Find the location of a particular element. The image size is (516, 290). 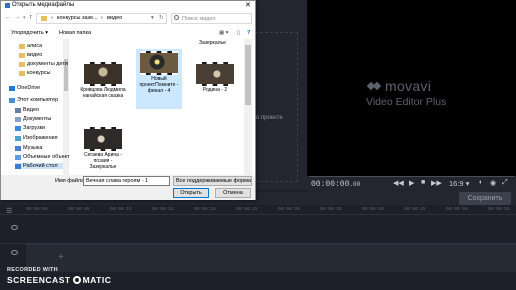

nav-item: документы дети is located at coordinates (43, 64).